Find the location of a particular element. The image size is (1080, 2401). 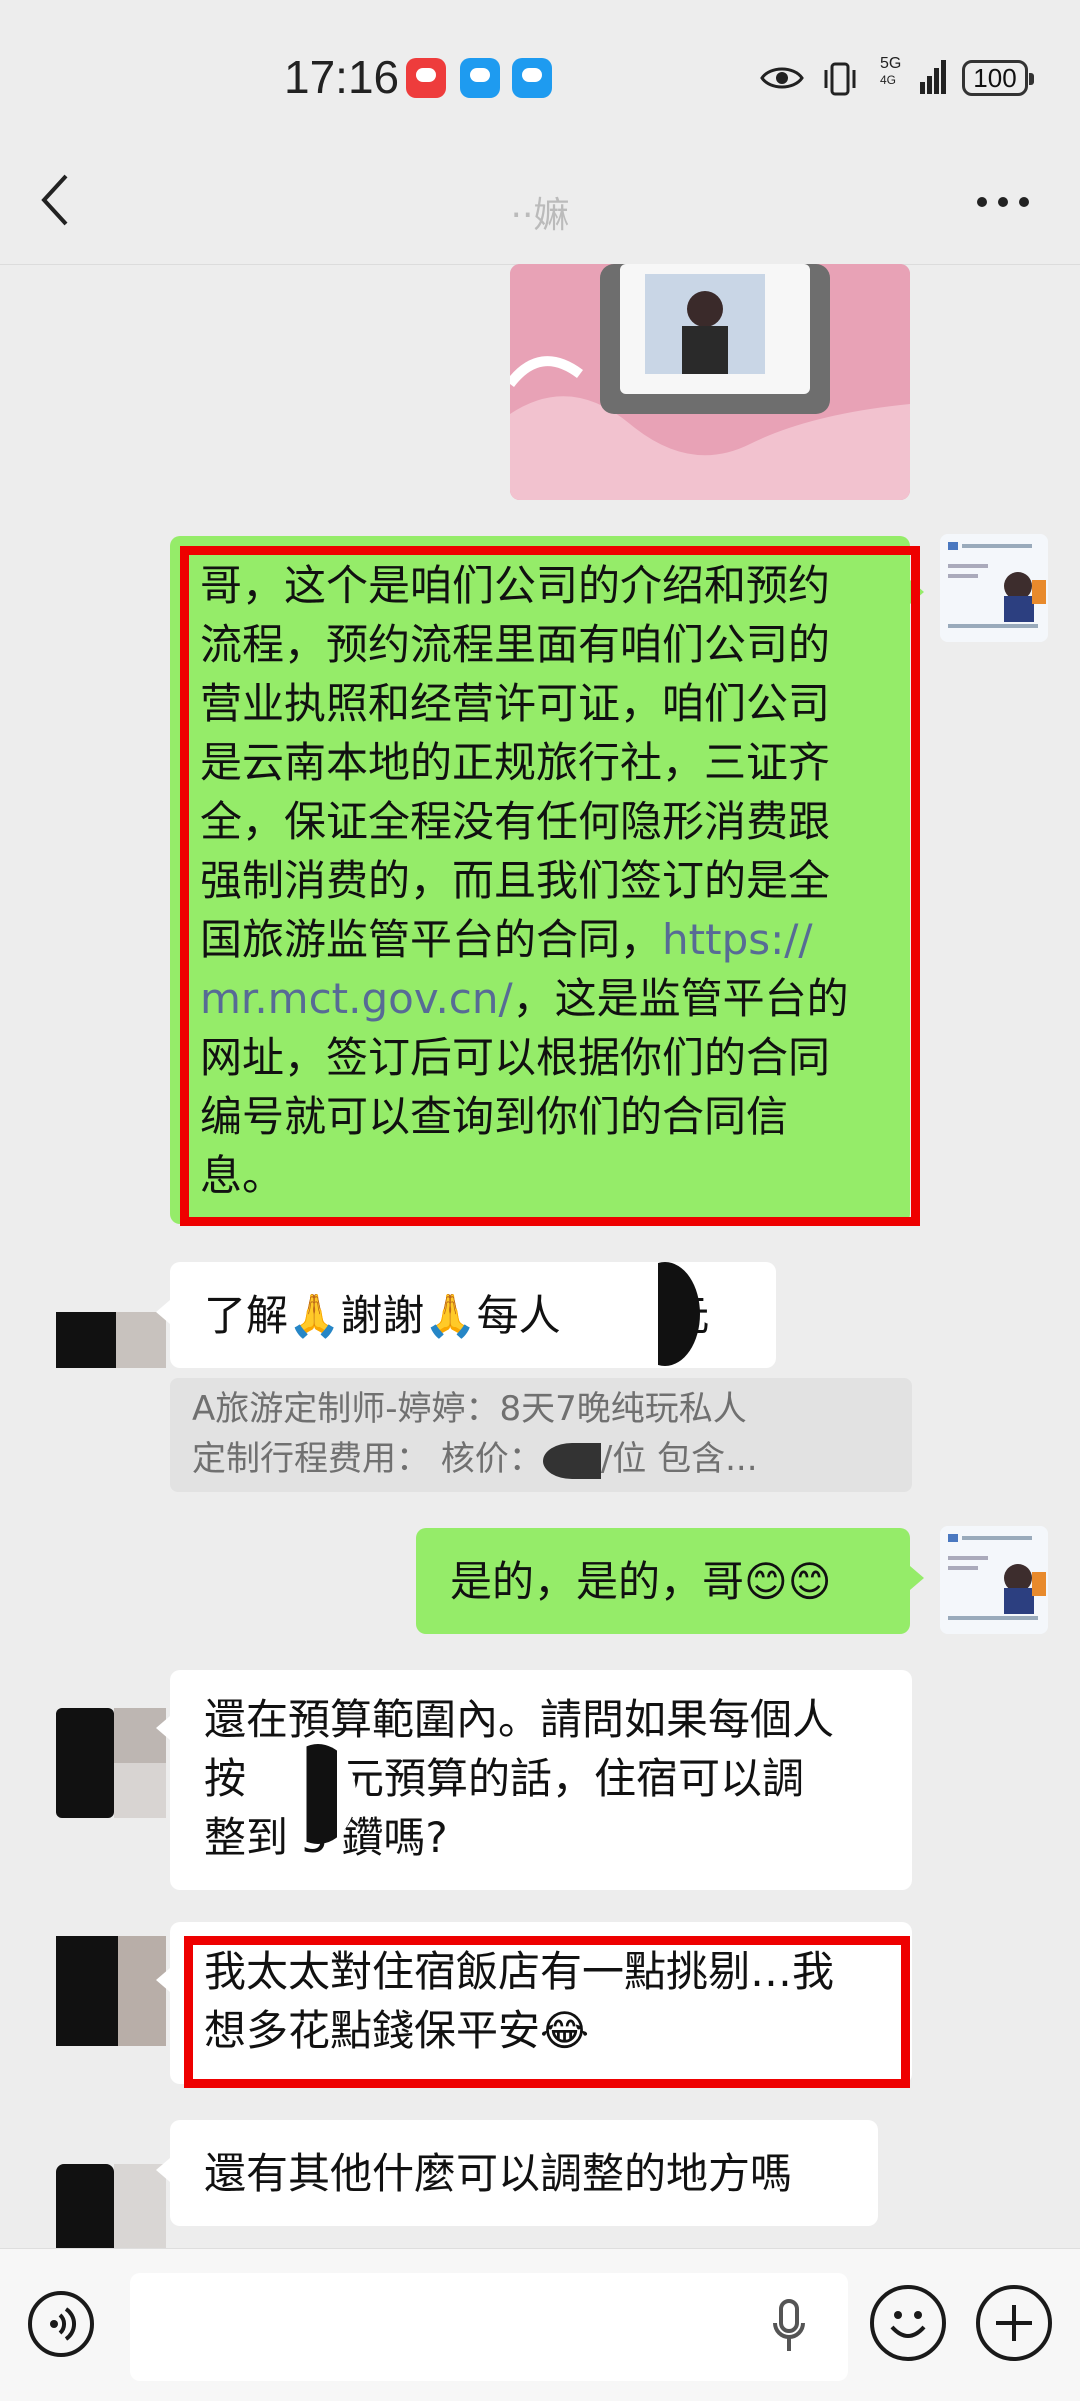

status-bar: 17:16 5G 4G 100 is located at coordinates (540, 80).